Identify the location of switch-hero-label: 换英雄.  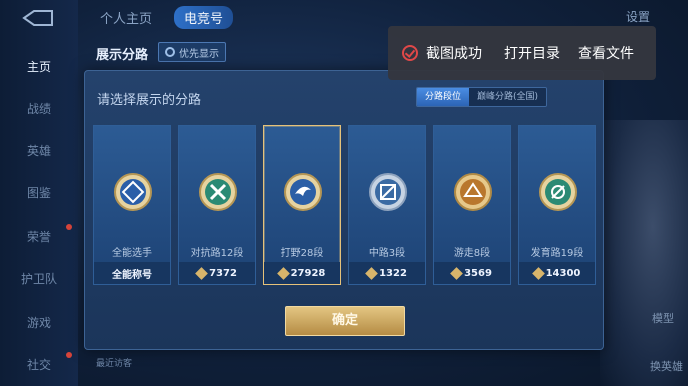
(666, 366).